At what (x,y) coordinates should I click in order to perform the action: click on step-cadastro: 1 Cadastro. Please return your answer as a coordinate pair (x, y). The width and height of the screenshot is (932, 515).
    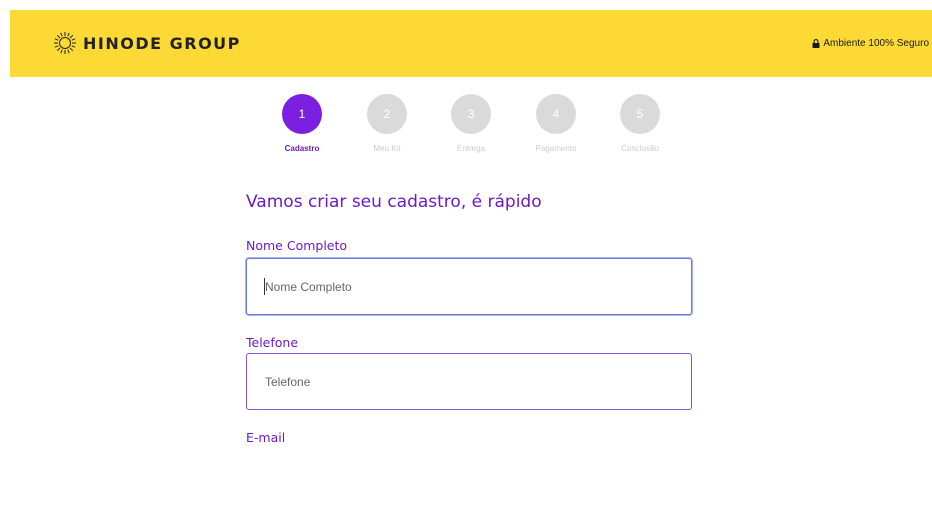
    Looking at the image, I should click on (302, 123).